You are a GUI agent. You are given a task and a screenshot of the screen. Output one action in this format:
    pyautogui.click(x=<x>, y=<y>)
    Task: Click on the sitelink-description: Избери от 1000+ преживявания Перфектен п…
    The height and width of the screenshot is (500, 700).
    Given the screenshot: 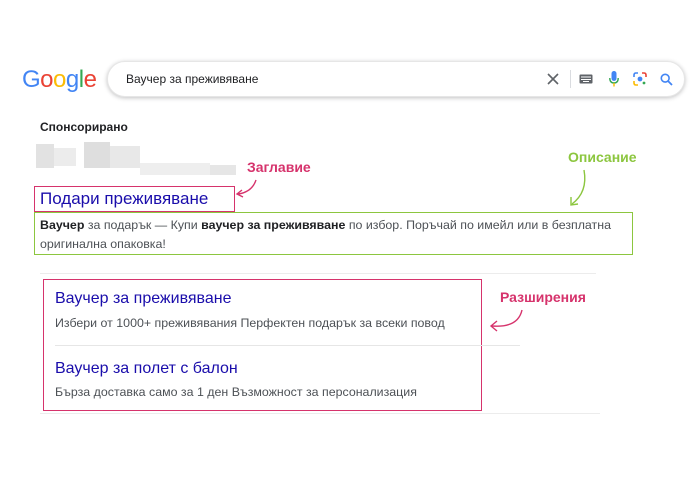 What is the action you would take?
    pyautogui.click(x=250, y=323)
    